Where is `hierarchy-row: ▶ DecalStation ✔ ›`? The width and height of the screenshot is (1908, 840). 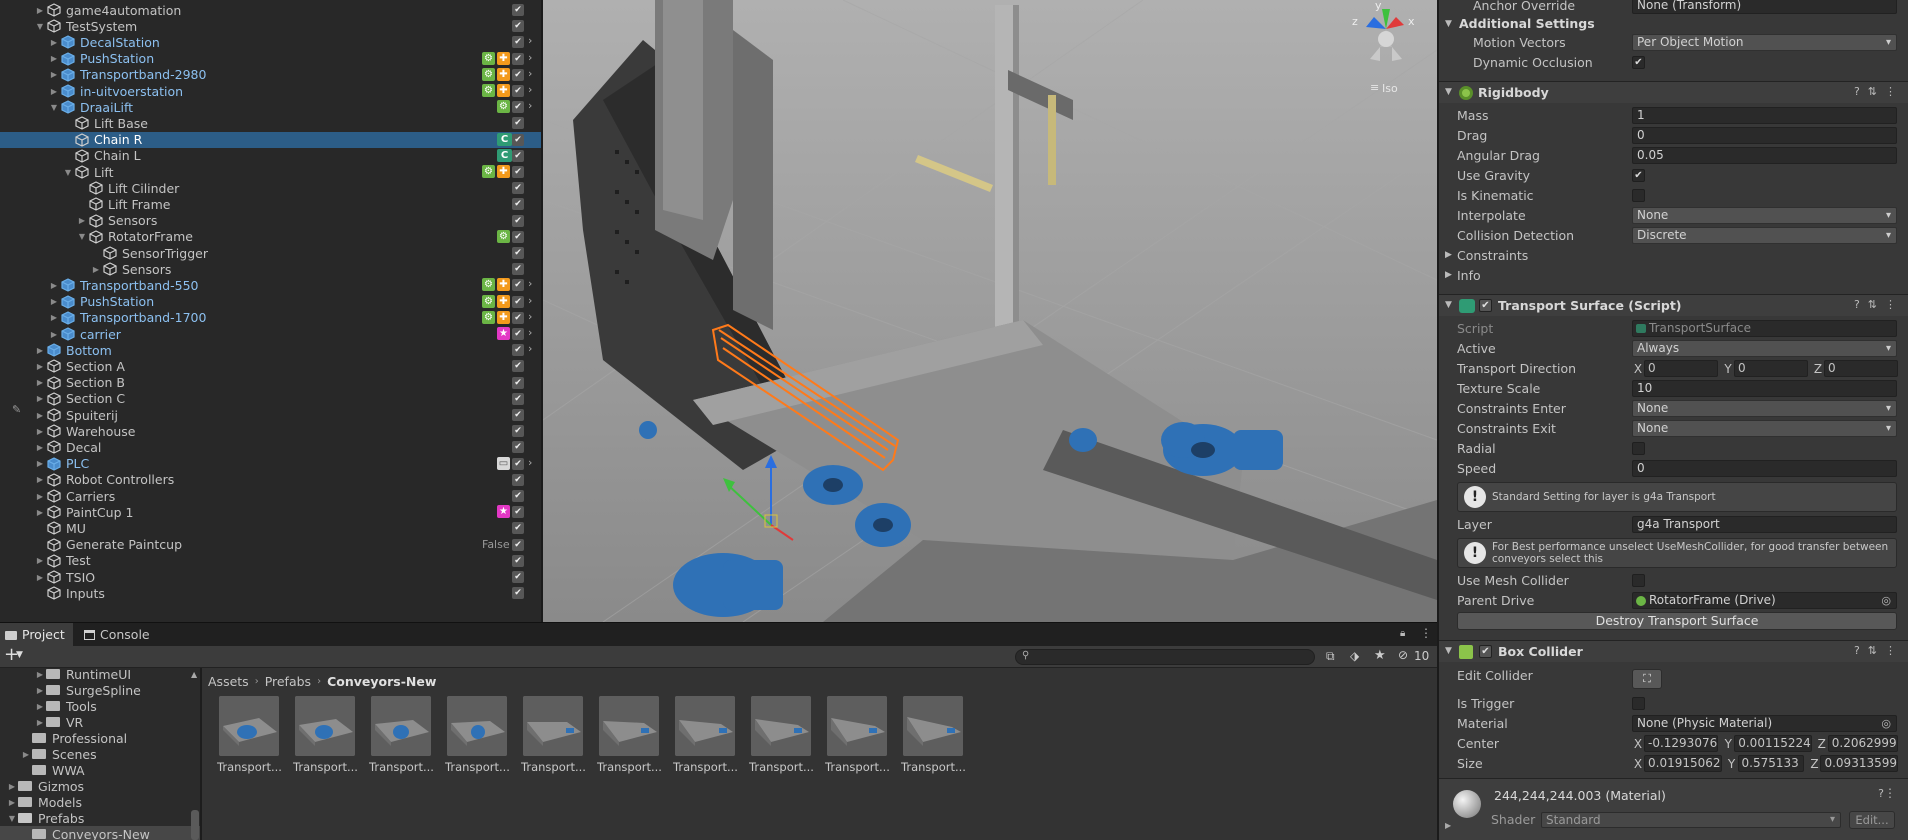 hierarchy-row: ▶ DecalStation ✔ › is located at coordinates (270, 42).